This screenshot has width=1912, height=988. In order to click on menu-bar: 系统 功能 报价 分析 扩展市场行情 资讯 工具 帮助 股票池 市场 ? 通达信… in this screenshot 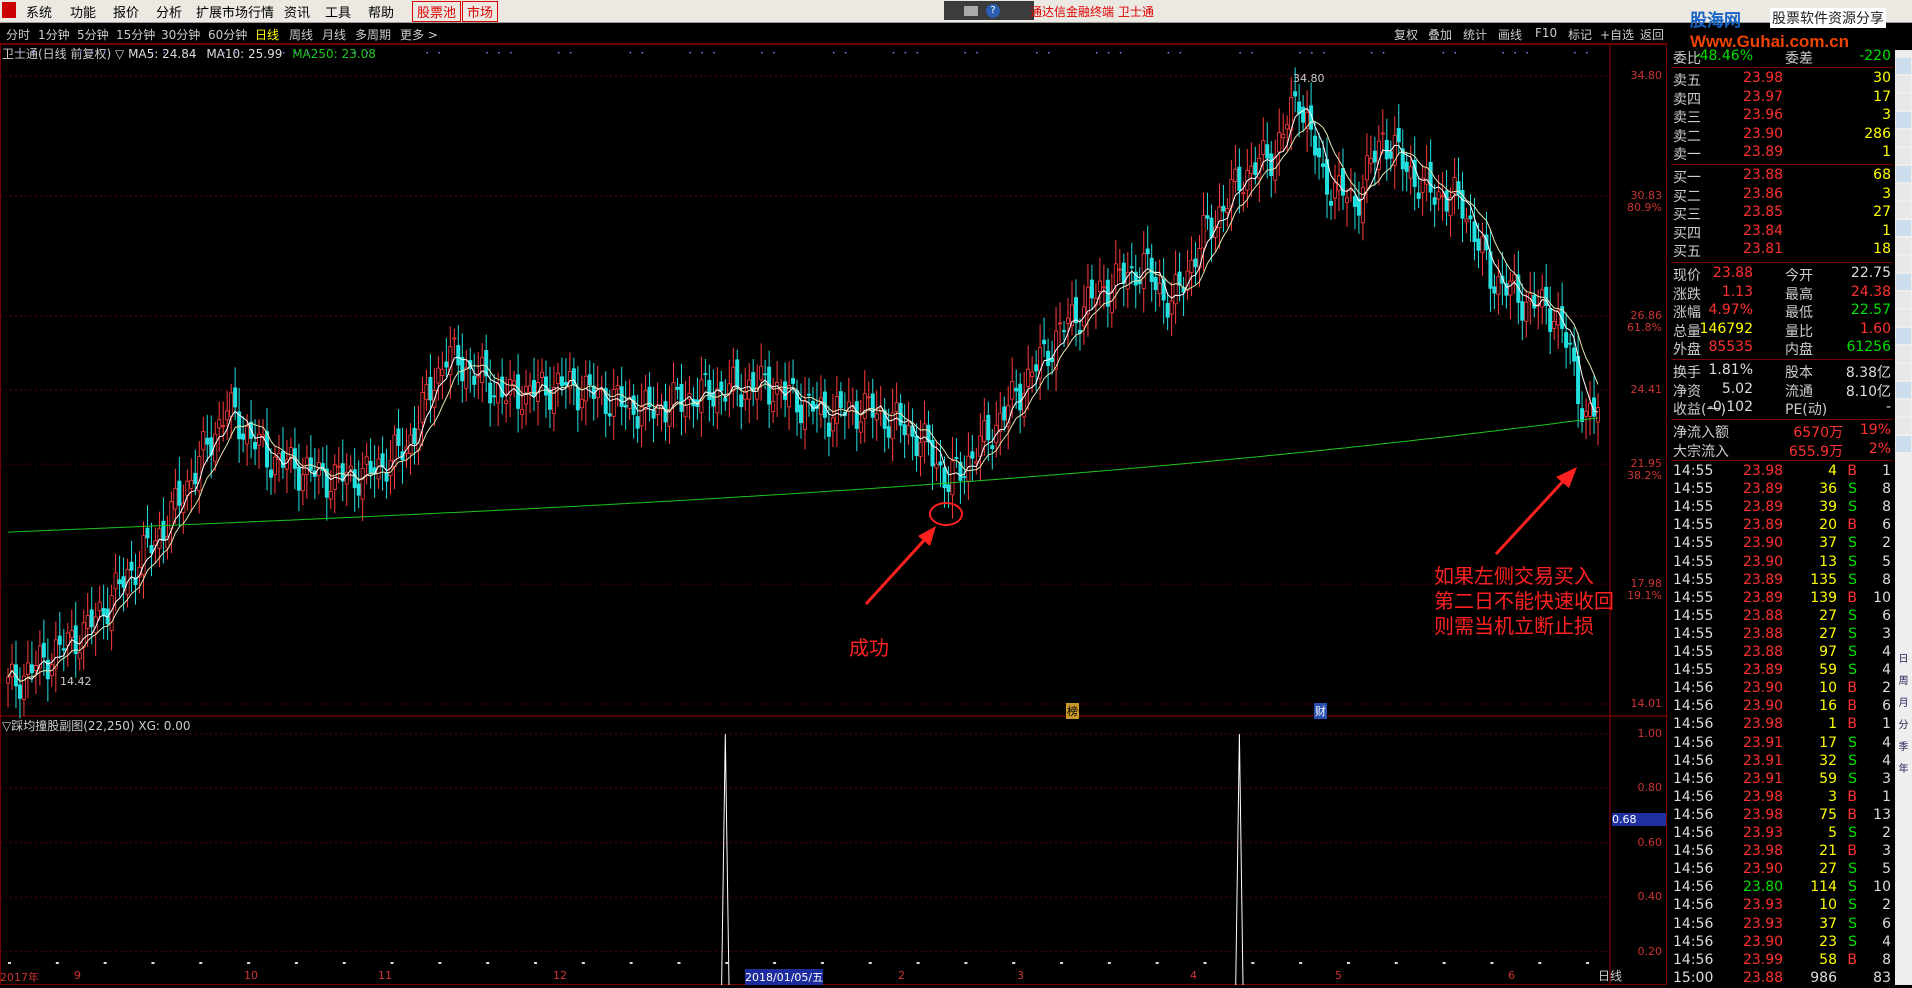, I will do `click(956, 11)`.